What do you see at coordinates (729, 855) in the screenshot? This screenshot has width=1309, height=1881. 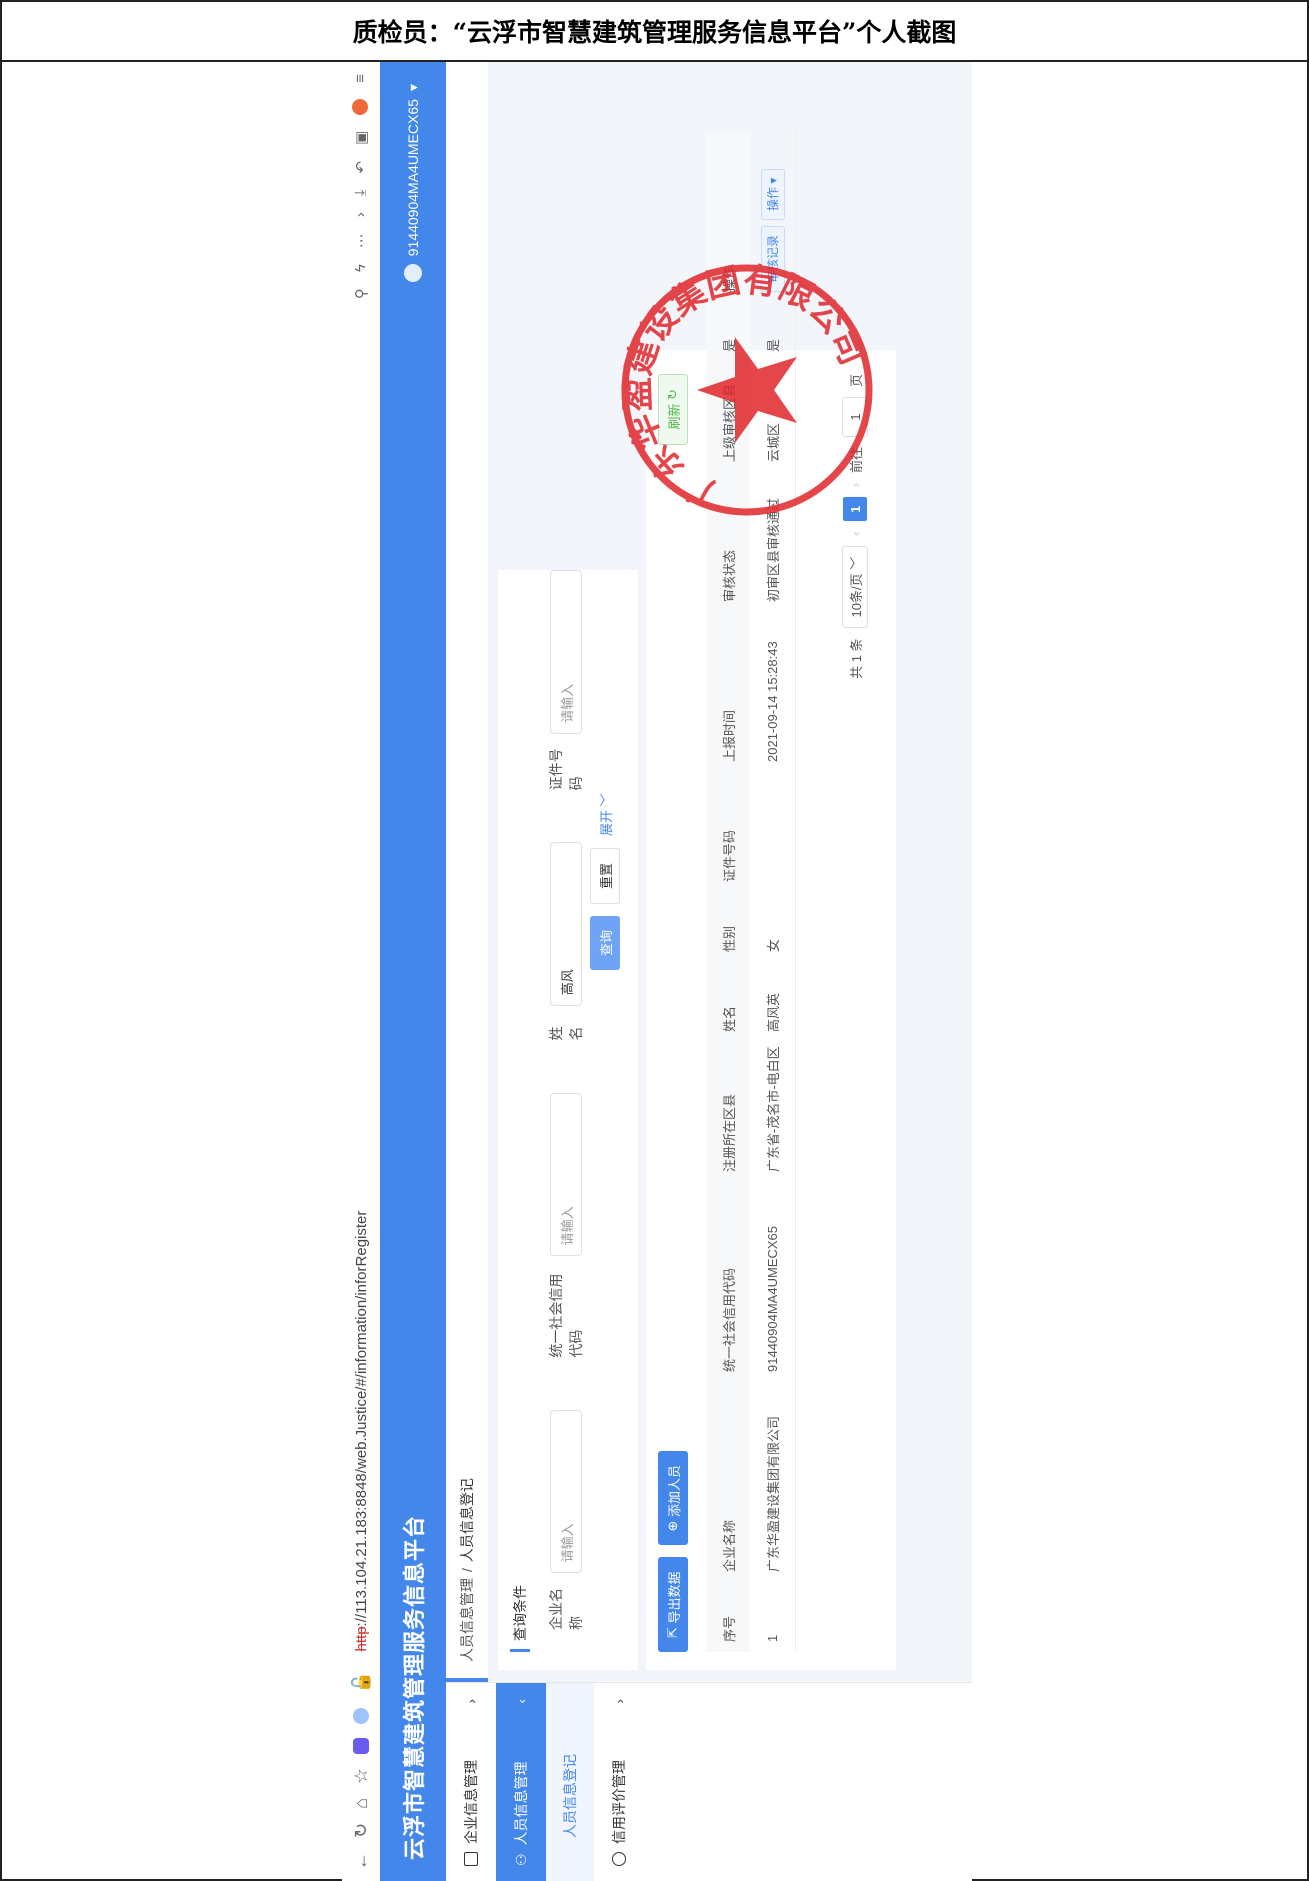 I see `column-header: 证件号码` at bounding box center [729, 855].